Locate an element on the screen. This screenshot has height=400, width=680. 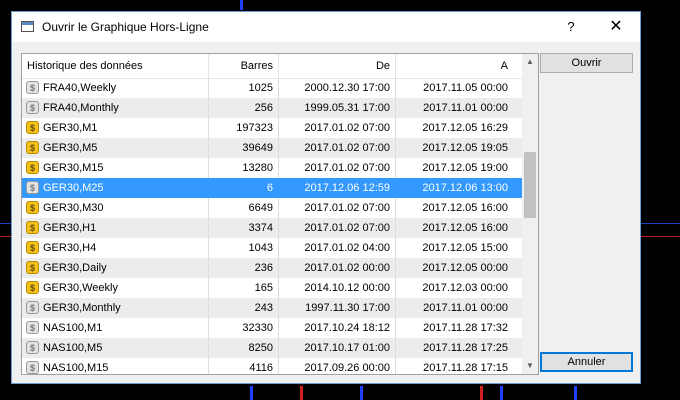
row-symbol-name: NAS100,M5 is located at coordinates (115, 348).